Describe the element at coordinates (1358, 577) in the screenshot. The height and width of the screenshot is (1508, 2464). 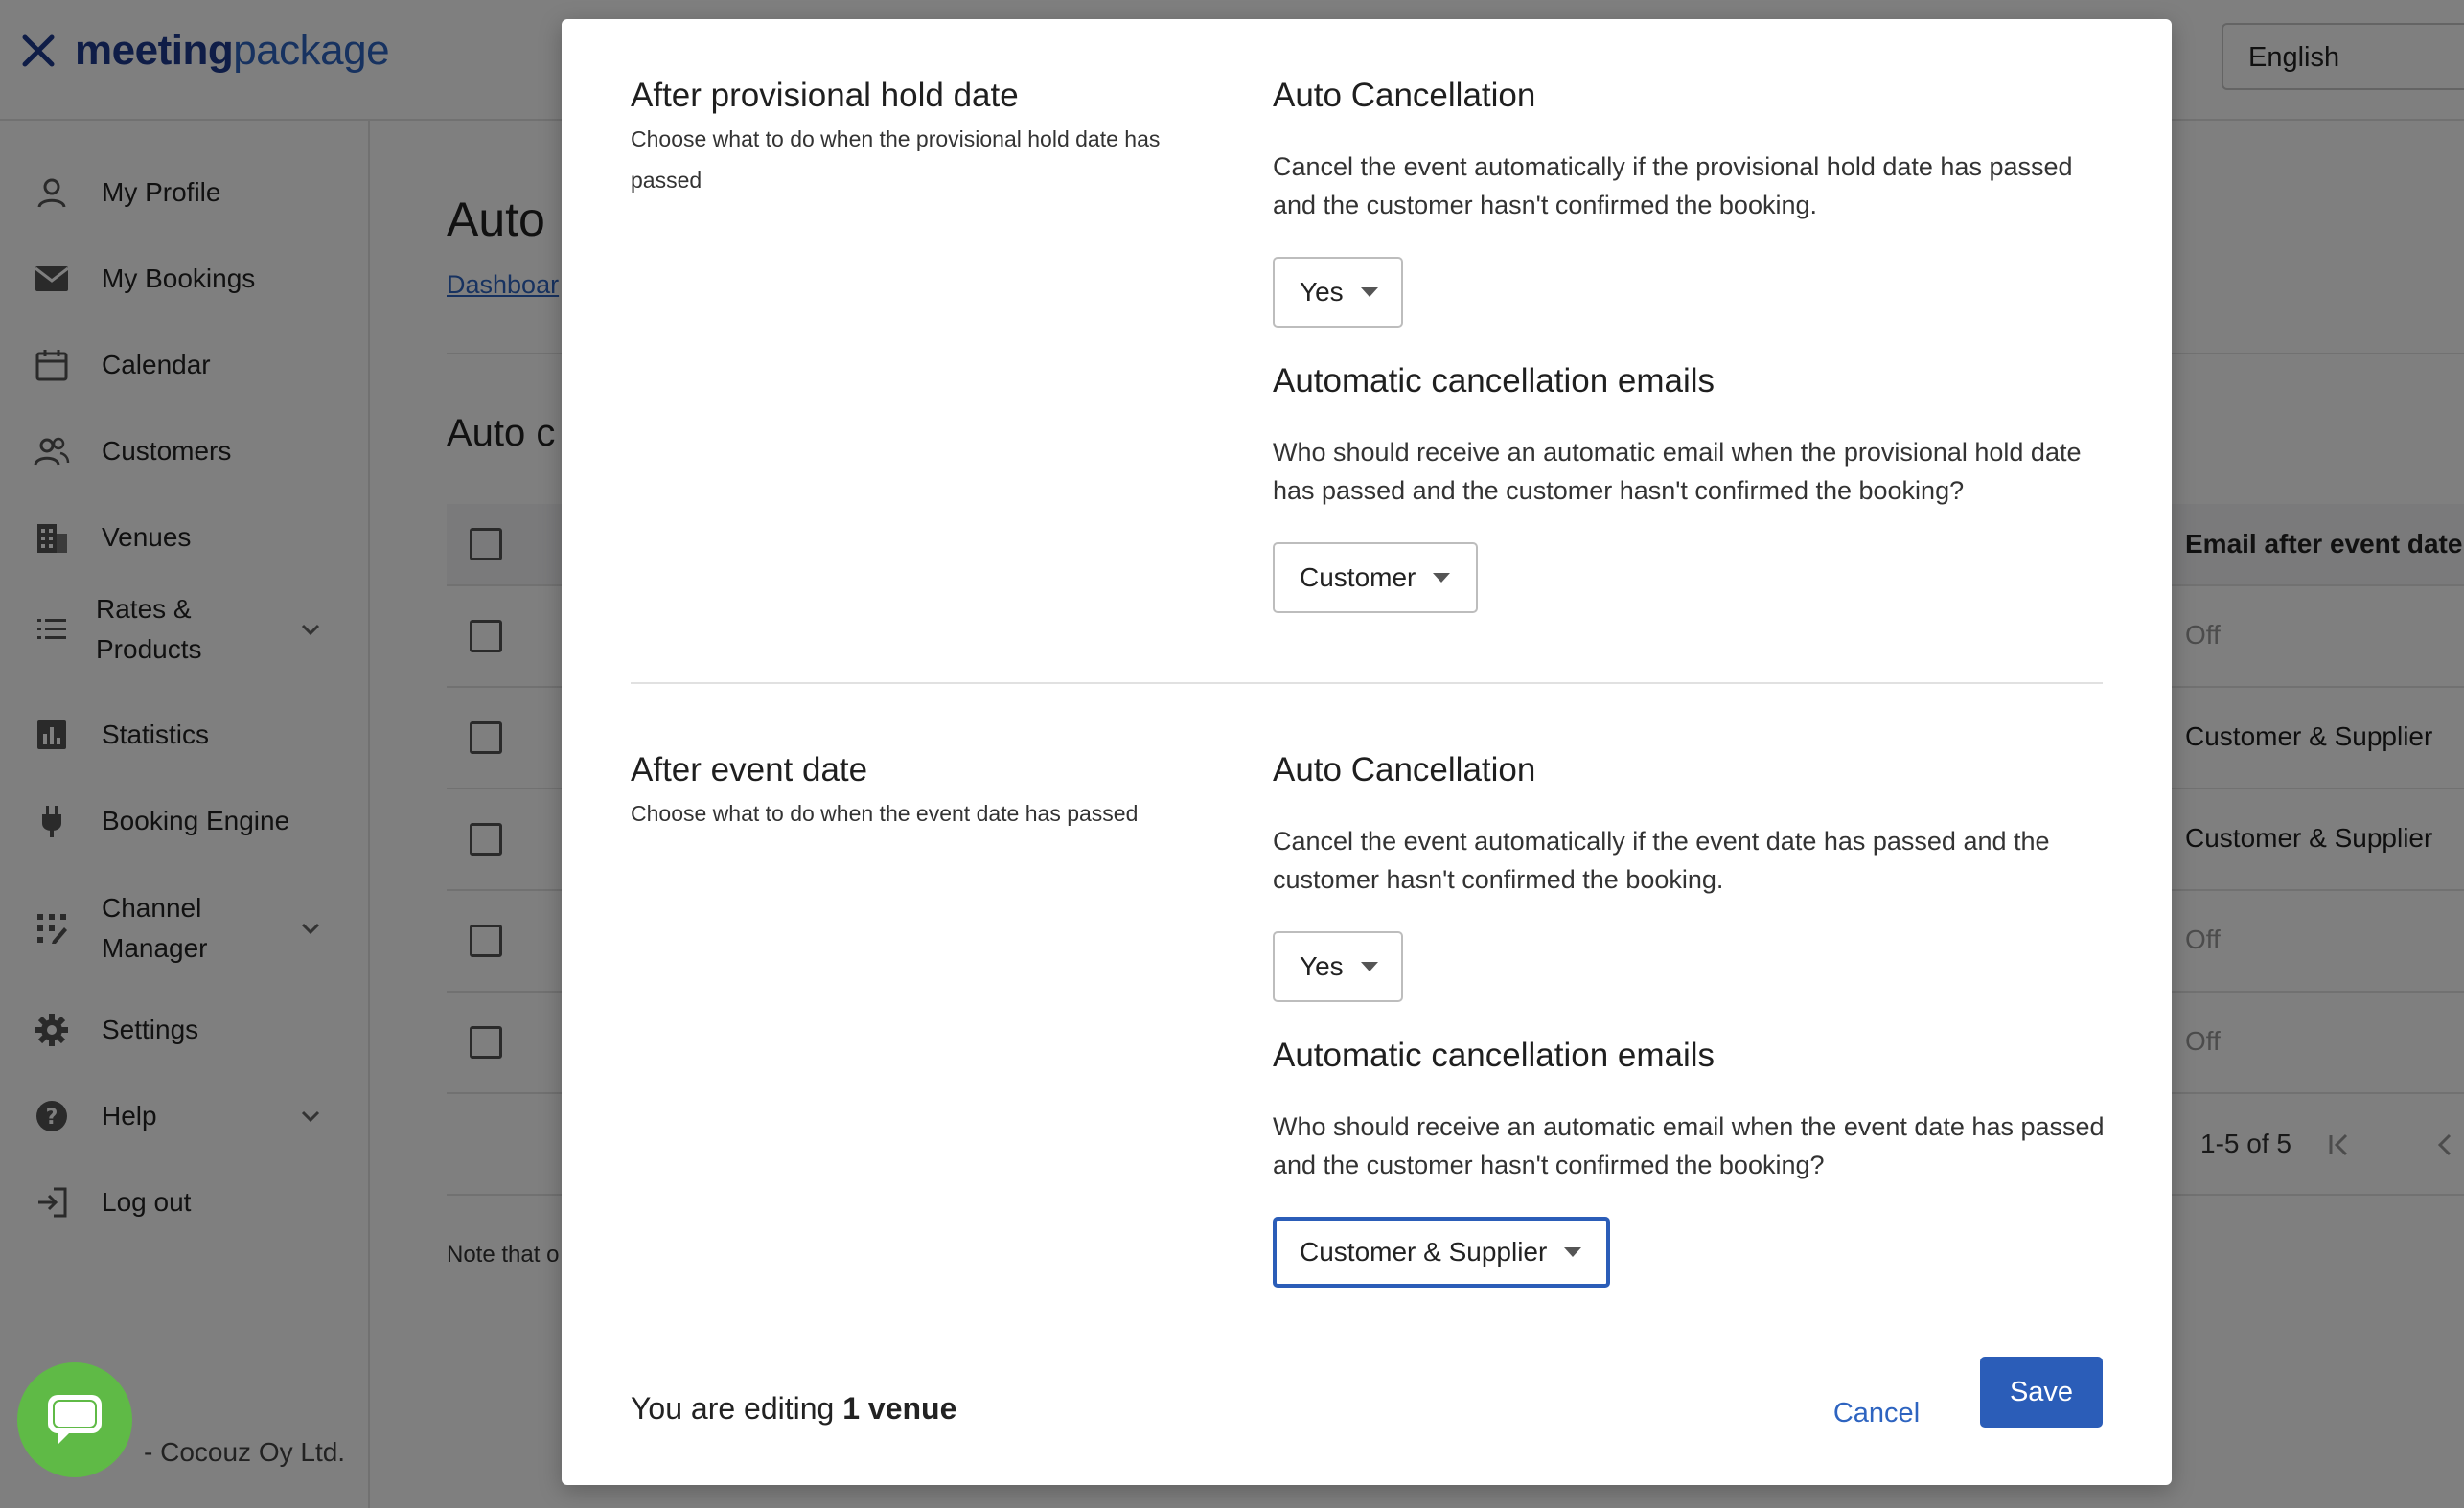
I see `select-value: Customer` at that location.